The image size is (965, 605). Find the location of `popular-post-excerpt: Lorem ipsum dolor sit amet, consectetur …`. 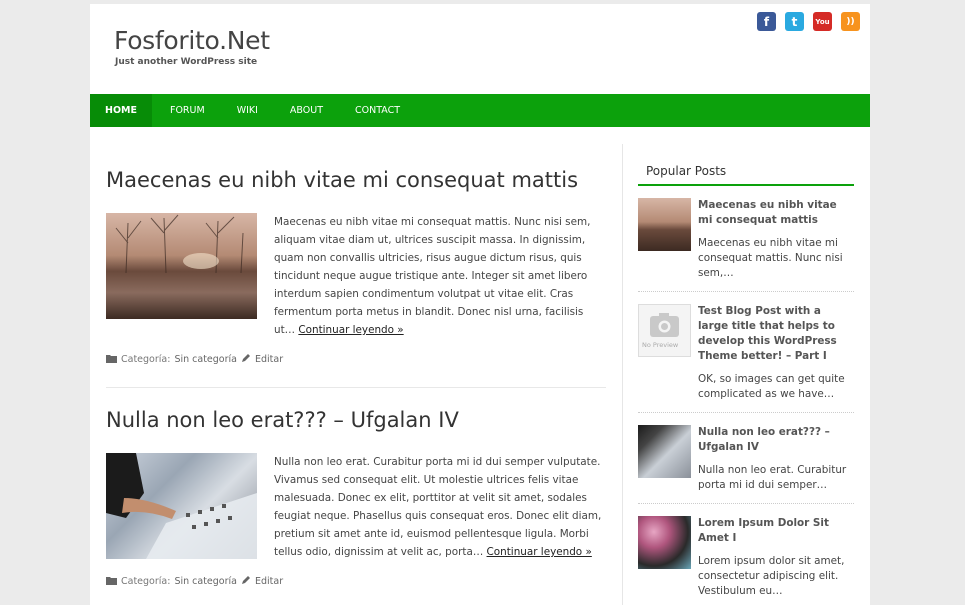

popular-post-excerpt: Lorem ipsum dolor sit amet, consectetur … is located at coordinates (771, 576).